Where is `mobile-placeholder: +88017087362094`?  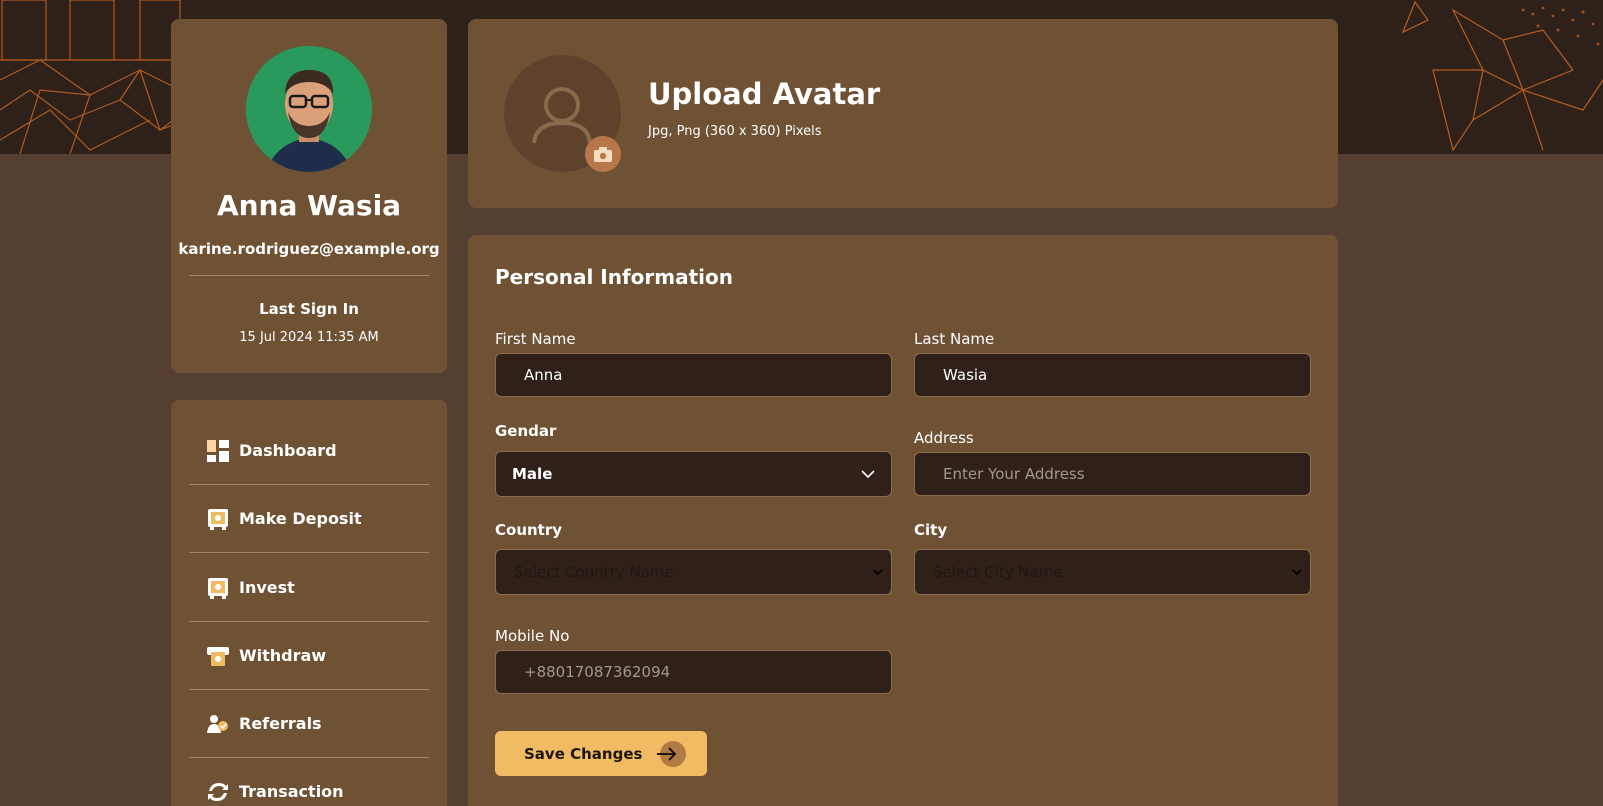
mobile-placeholder: +88017087362094 is located at coordinates (597, 672).